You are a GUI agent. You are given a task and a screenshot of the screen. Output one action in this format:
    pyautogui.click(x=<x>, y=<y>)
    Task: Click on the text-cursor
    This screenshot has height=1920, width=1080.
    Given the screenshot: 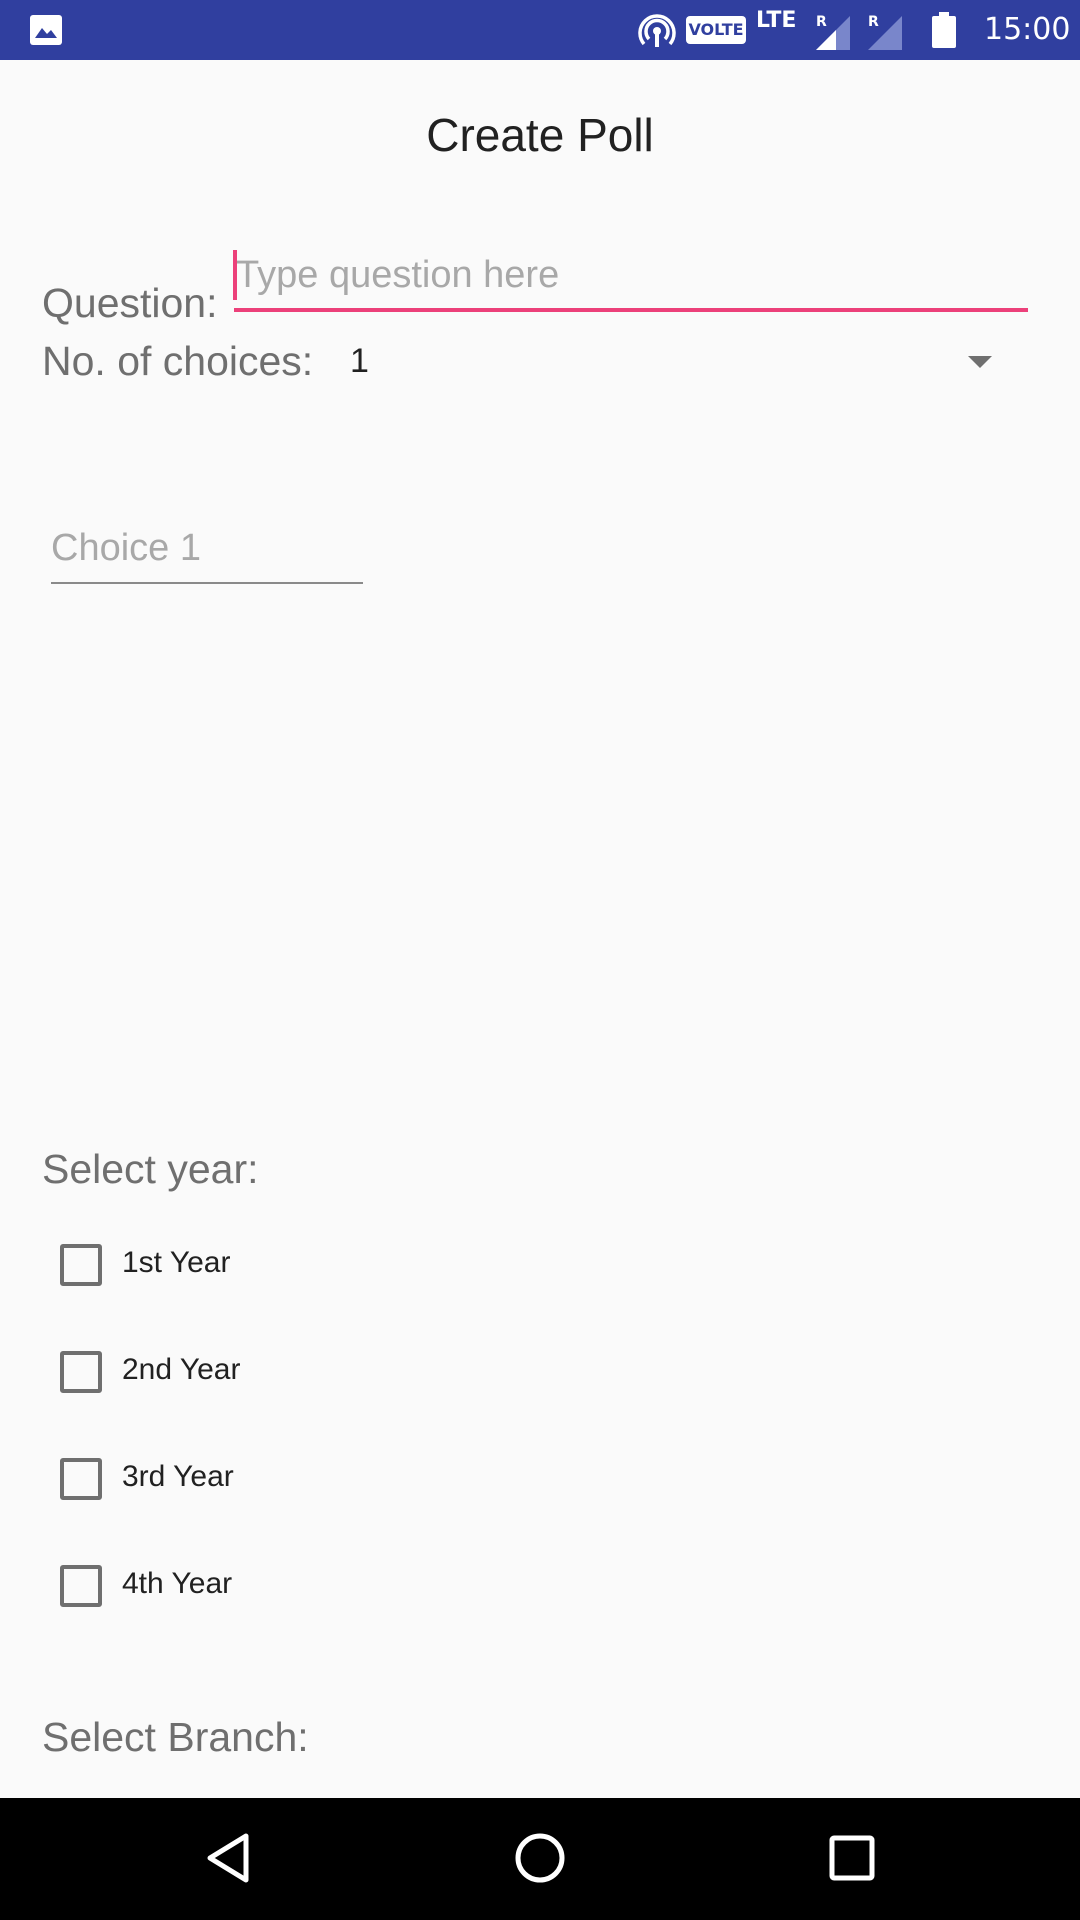 What is the action you would take?
    pyautogui.click(x=235, y=275)
    